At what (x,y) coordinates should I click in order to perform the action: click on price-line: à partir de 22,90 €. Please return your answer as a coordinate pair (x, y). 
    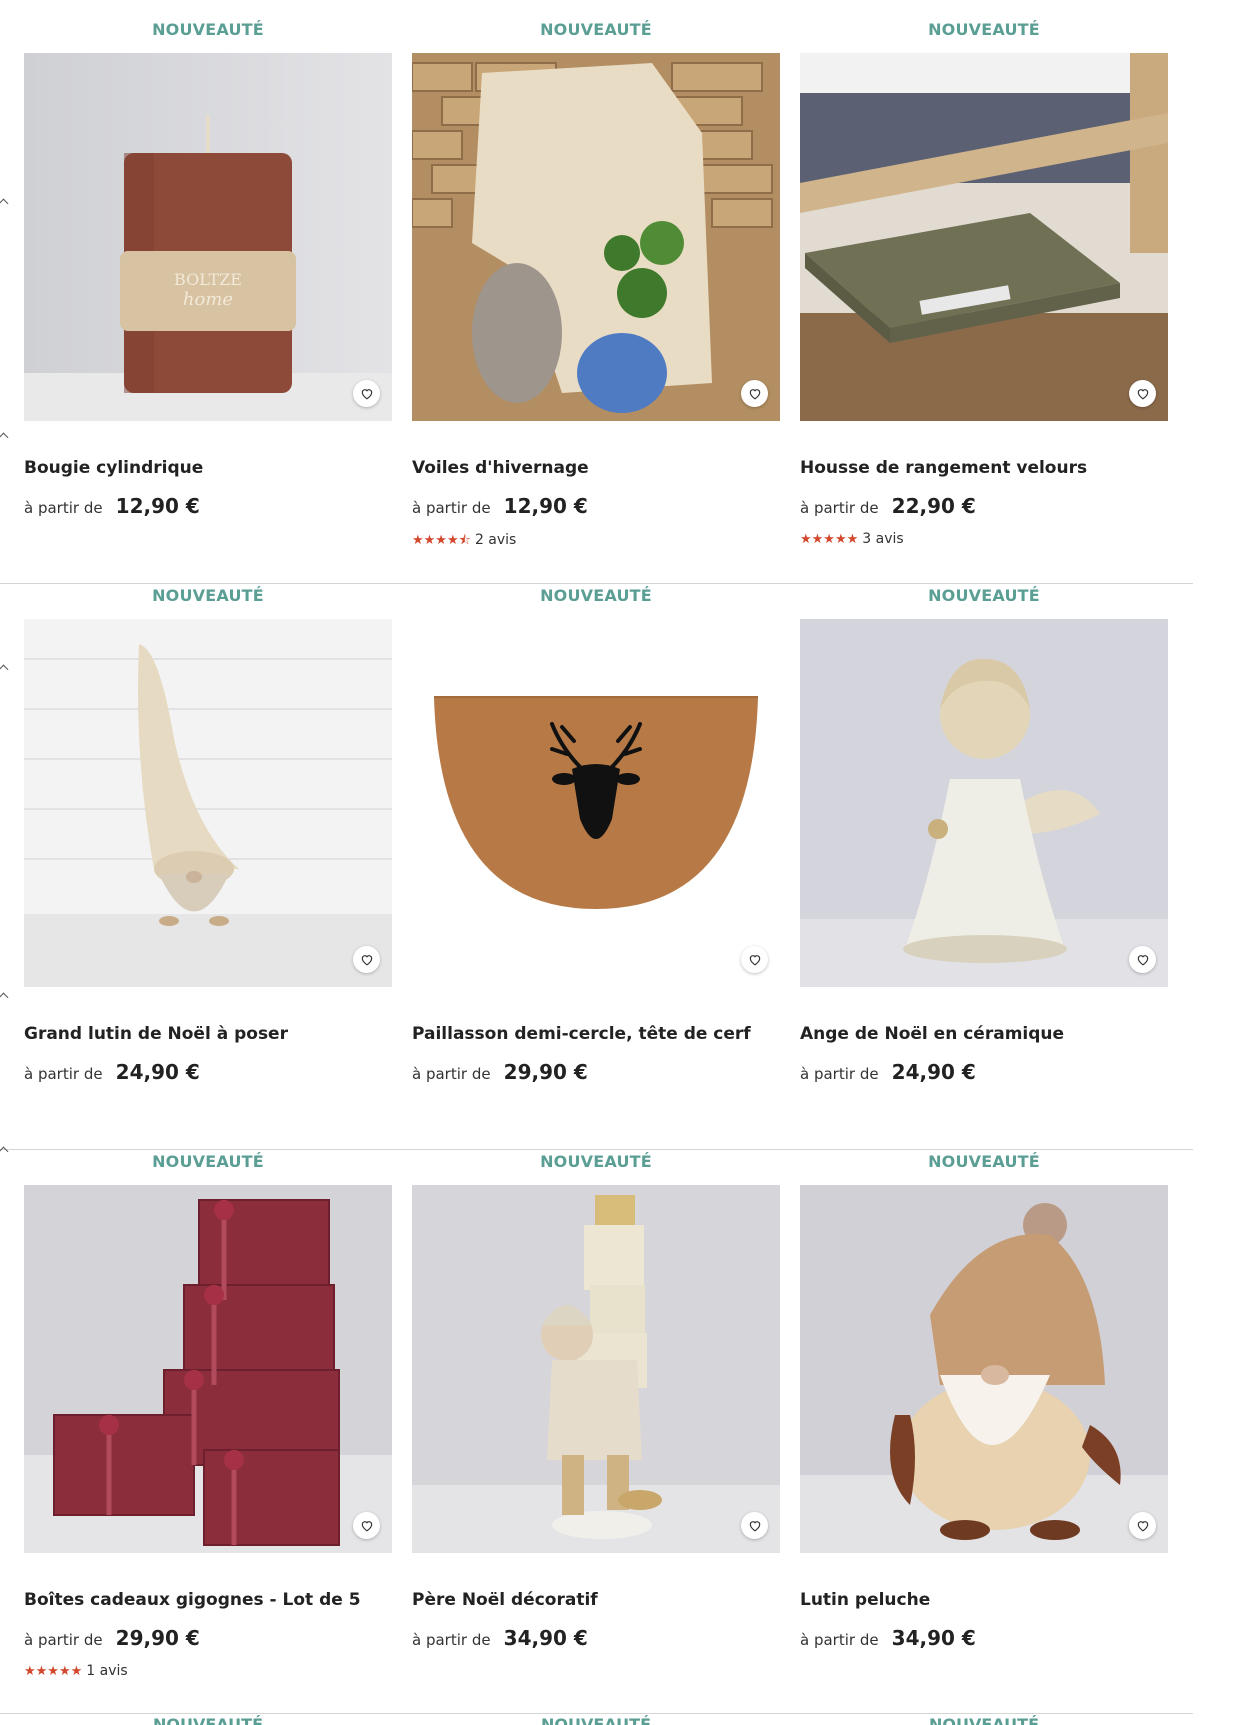
    Looking at the image, I should click on (888, 506).